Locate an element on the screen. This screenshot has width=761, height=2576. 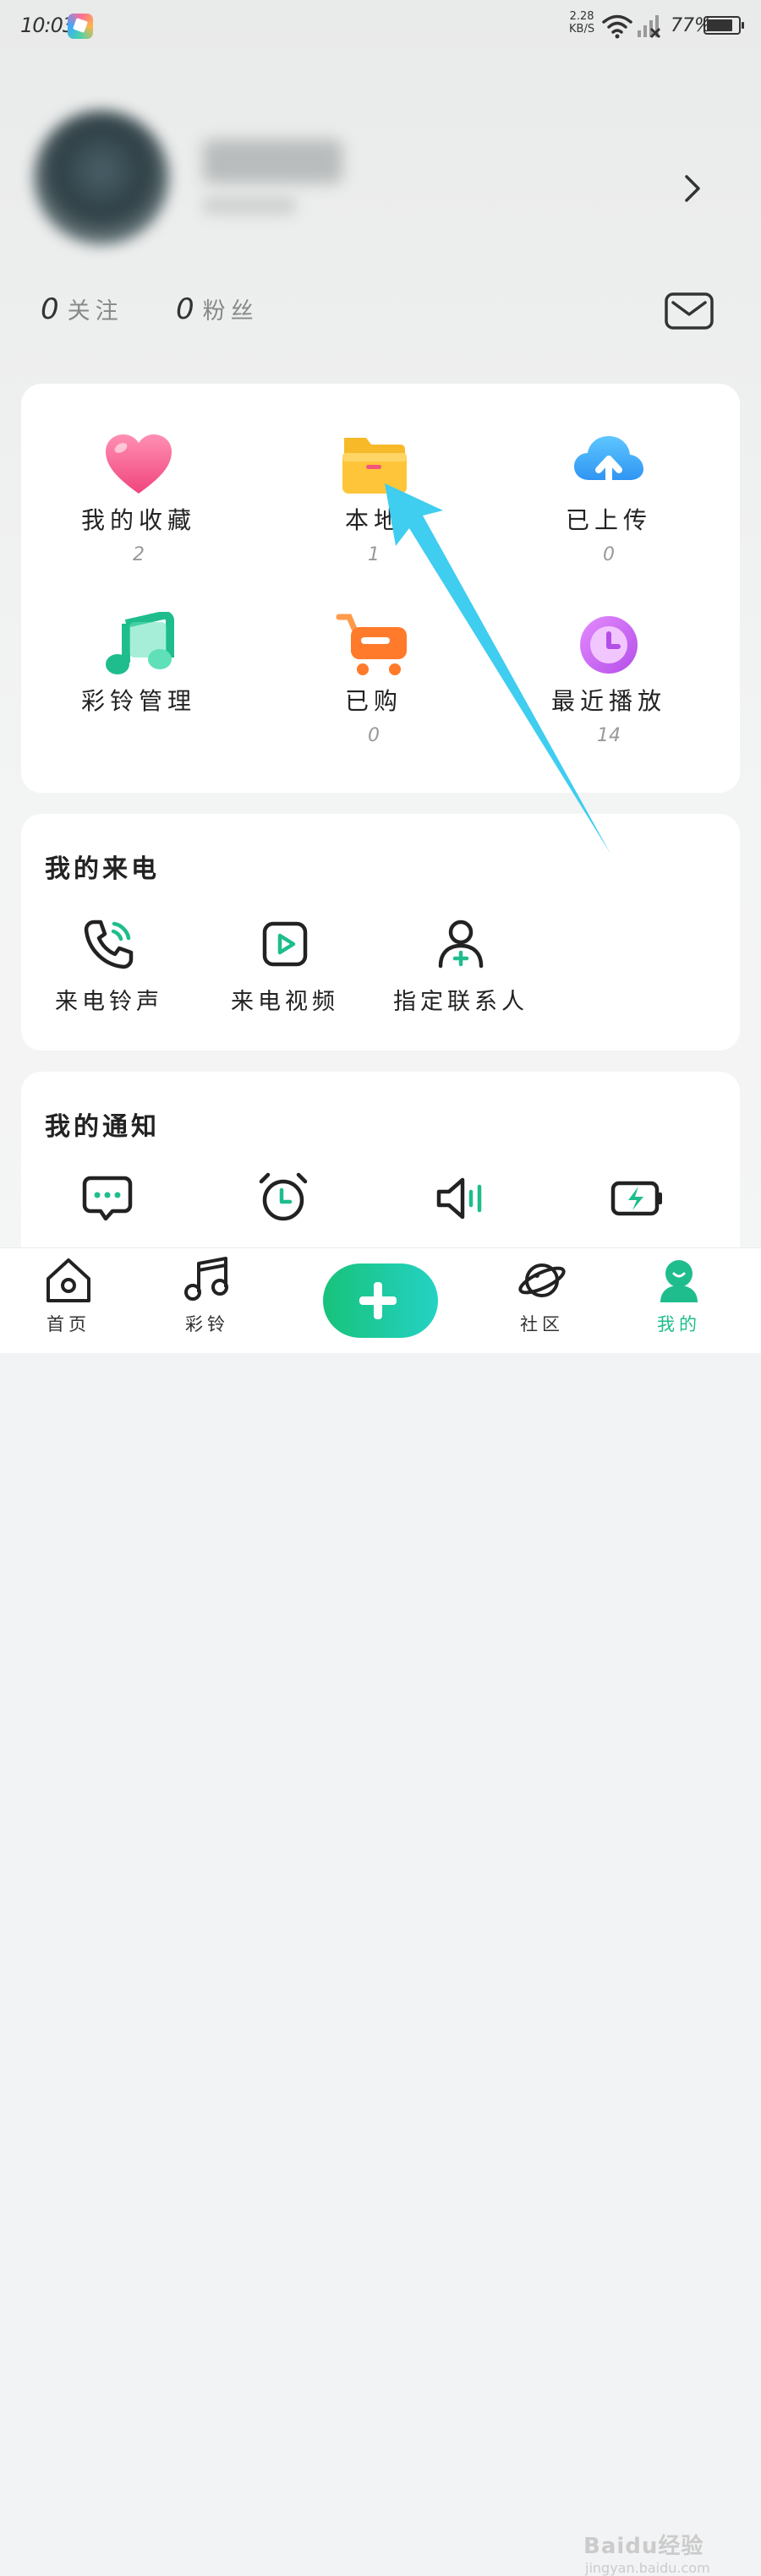
profile-header is located at coordinates (380, 190).